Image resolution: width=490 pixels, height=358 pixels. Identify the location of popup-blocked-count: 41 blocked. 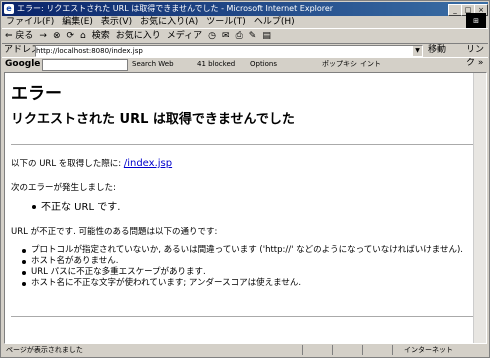
(216, 64).